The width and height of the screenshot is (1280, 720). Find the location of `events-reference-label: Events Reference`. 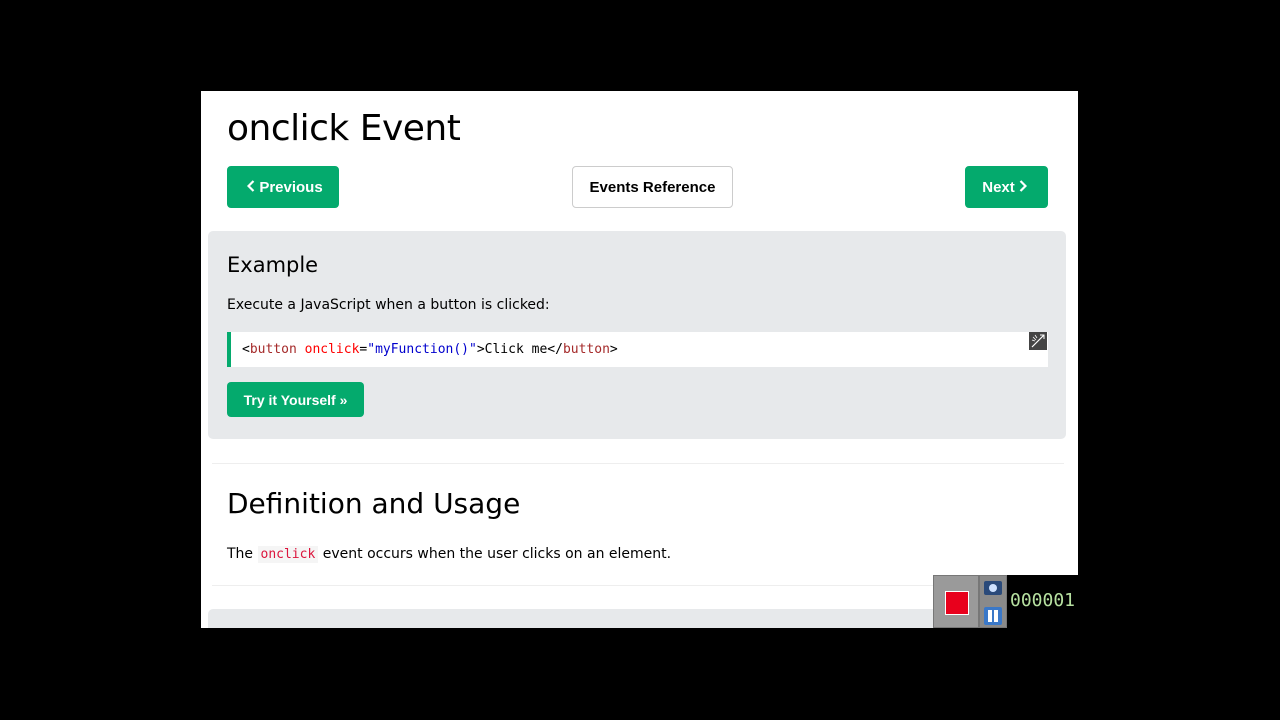

events-reference-label: Events Reference is located at coordinates (652, 187).